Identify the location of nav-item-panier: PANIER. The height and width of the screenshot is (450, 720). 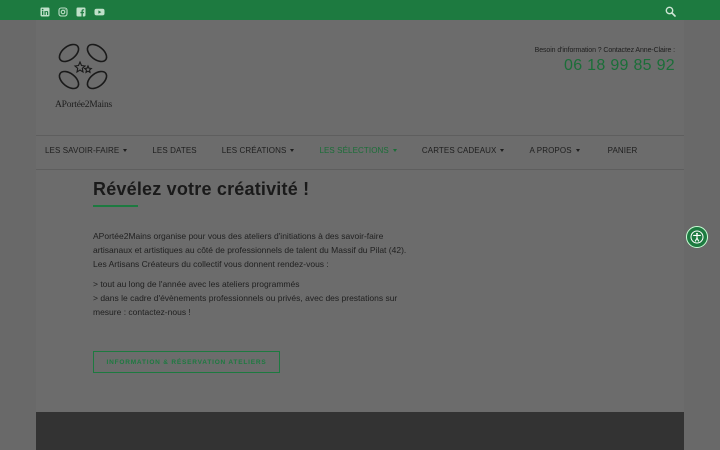
(623, 150).